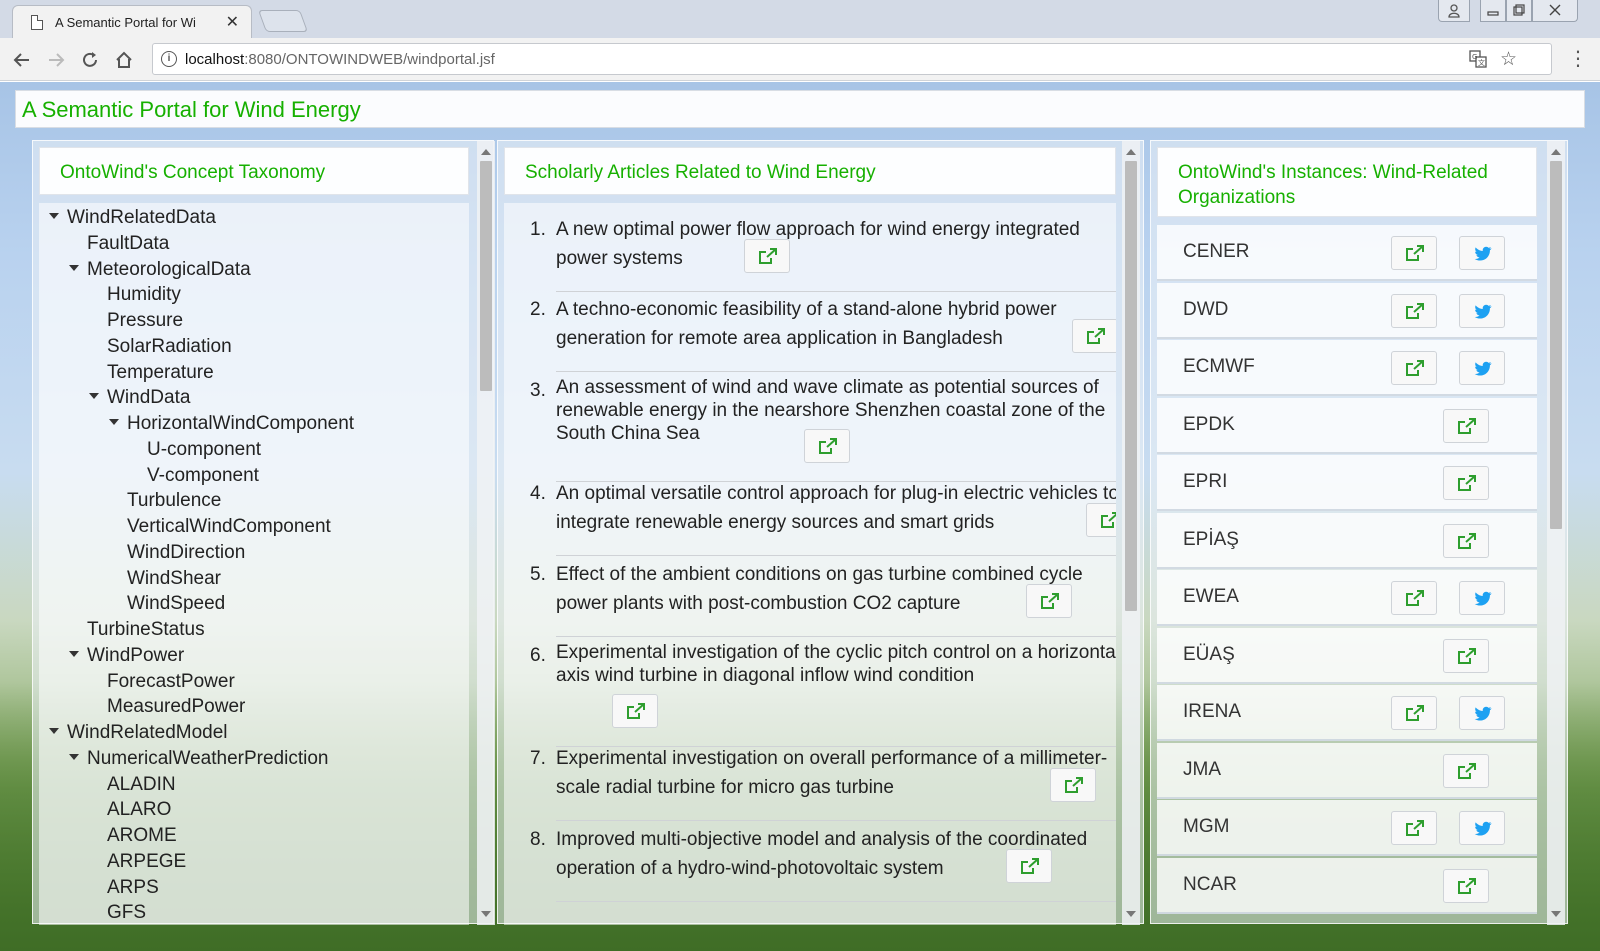 The width and height of the screenshot is (1600, 951). Describe the element at coordinates (124, 60) in the screenshot. I see `home-icon` at that location.